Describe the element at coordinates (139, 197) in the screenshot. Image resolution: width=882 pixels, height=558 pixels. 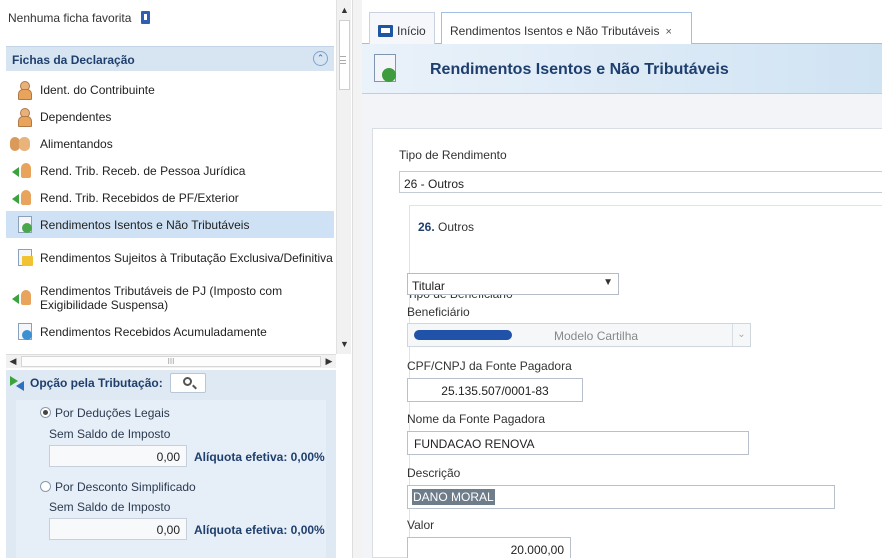
I see `sidebar-item-label: Rend. Trib. Recebidos de PF/Exterior` at that location.